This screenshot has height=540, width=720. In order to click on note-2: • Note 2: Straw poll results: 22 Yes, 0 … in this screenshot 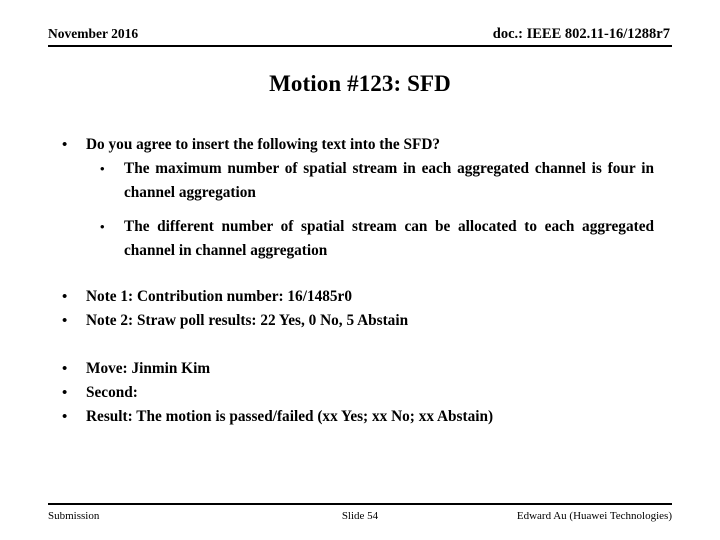, I will do `click(360, 321)`.